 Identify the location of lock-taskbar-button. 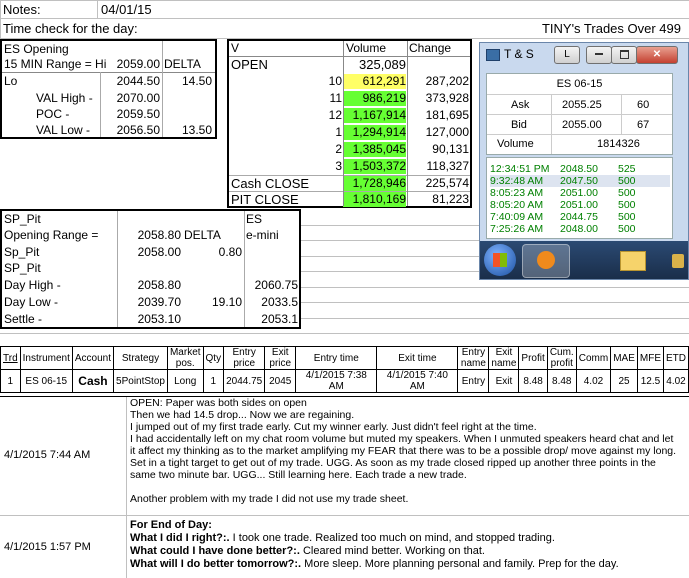
(678, 260).